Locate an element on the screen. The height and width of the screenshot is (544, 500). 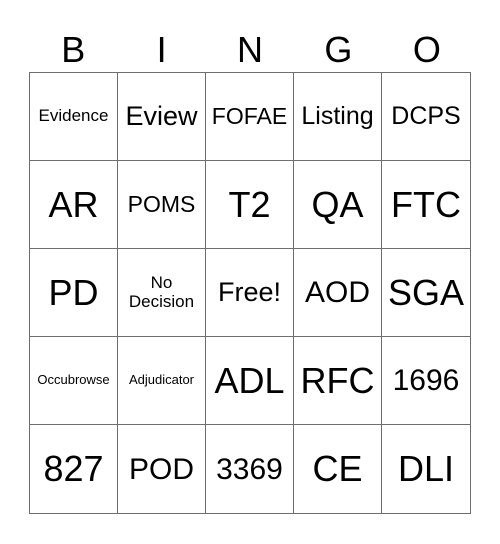
bingo-cell: FOFAE is located at coordinates (250, 117).